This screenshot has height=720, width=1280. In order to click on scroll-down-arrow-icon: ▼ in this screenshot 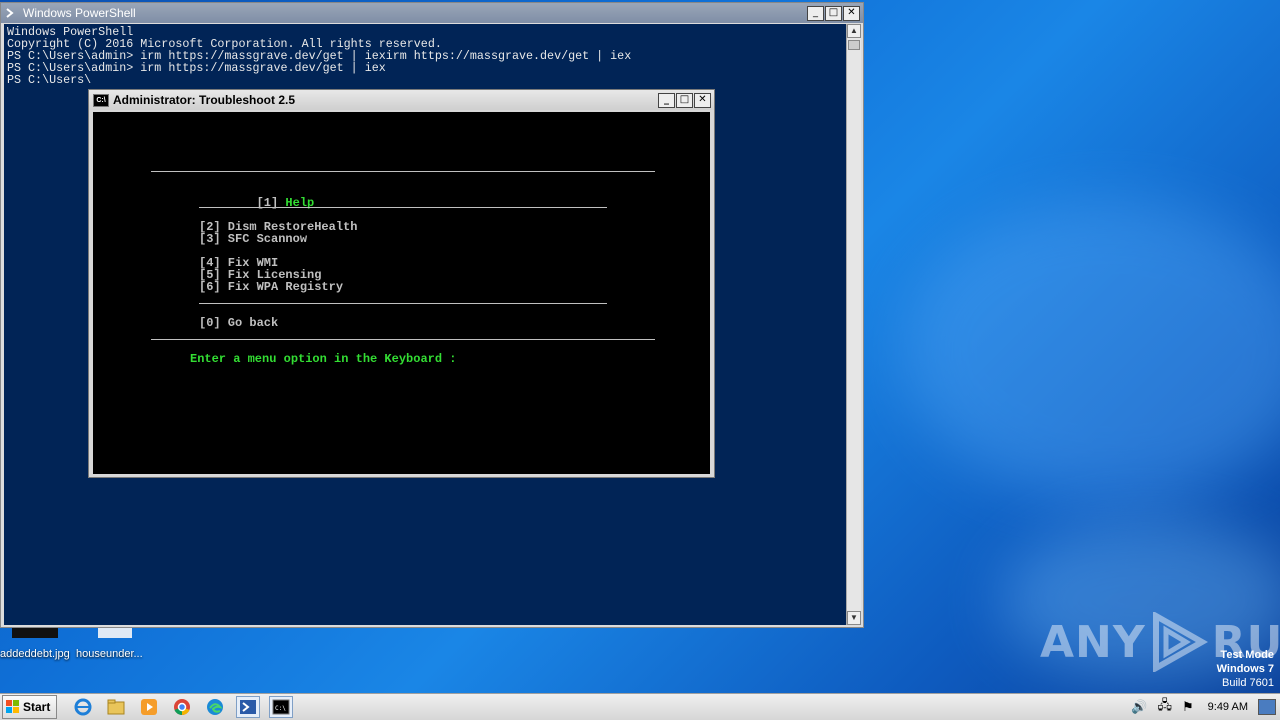, I will do `click(854, 618)`.